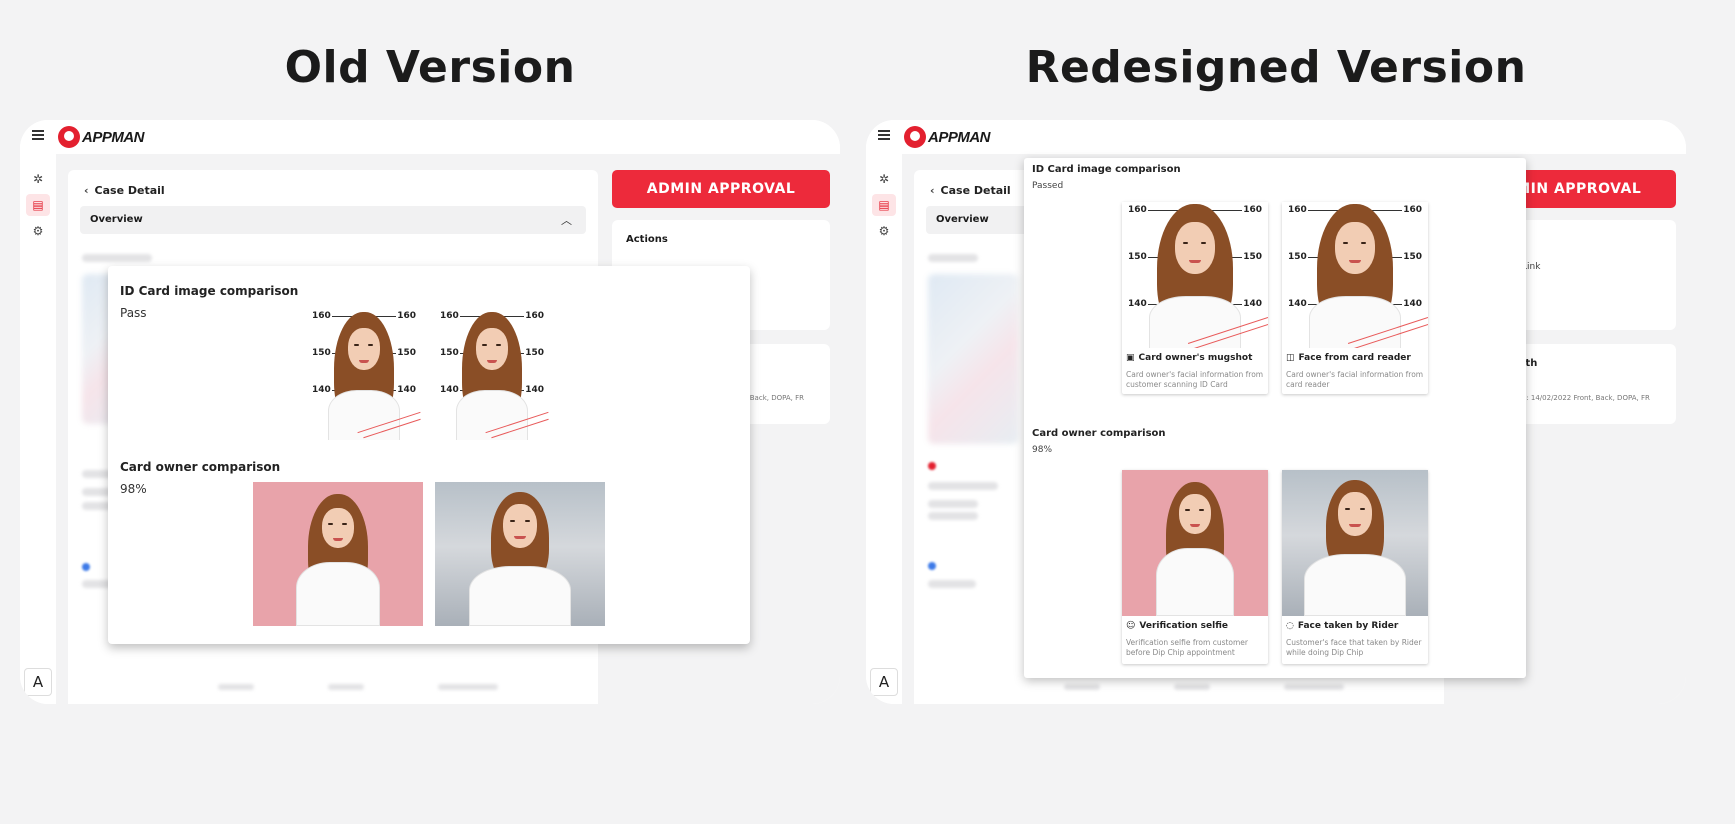 The image size is (1735, 824). I want to click on card-reader-caption: ◫ Face from card reader, so click(1348, 358).